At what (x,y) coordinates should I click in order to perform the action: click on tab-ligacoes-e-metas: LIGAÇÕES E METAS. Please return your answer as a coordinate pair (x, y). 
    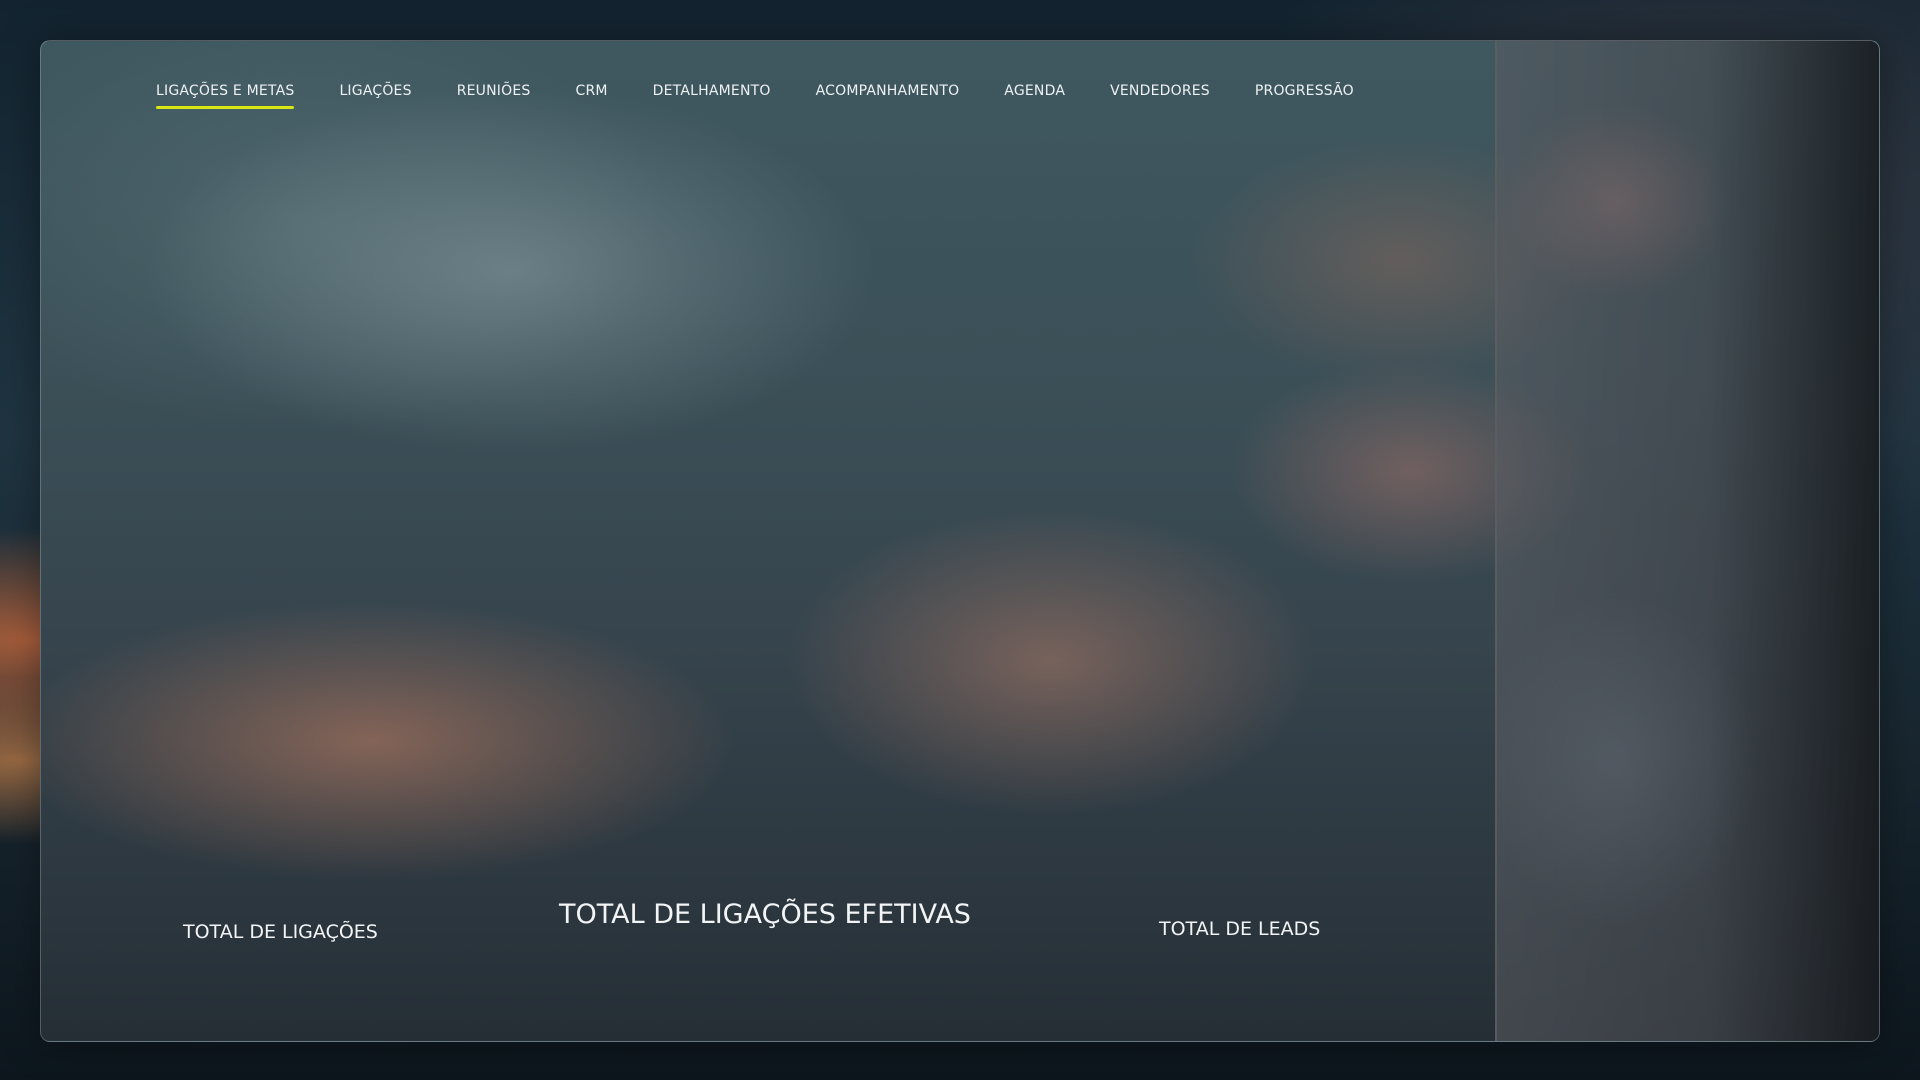
    Looking at the image, I should click on (225, 95).